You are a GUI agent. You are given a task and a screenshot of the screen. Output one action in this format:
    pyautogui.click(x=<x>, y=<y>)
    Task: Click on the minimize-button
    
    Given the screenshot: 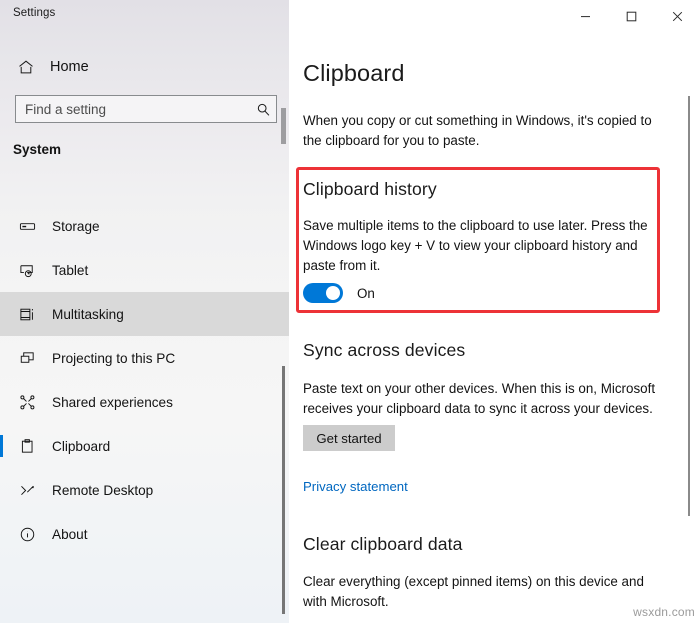 What is the action you would take?
    pyautogui.click(x=585, y=16)
    